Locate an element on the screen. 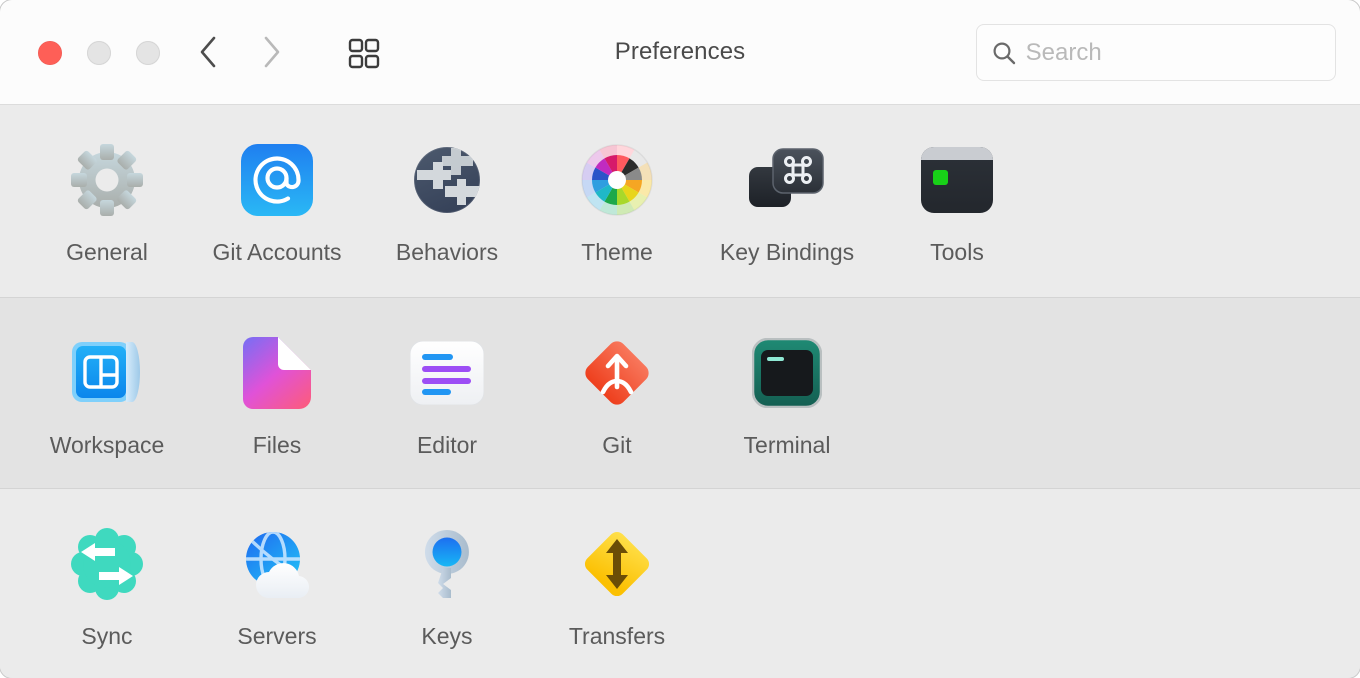 The image size is (1360, 678). search-field is located at coordinates (1156, 52).